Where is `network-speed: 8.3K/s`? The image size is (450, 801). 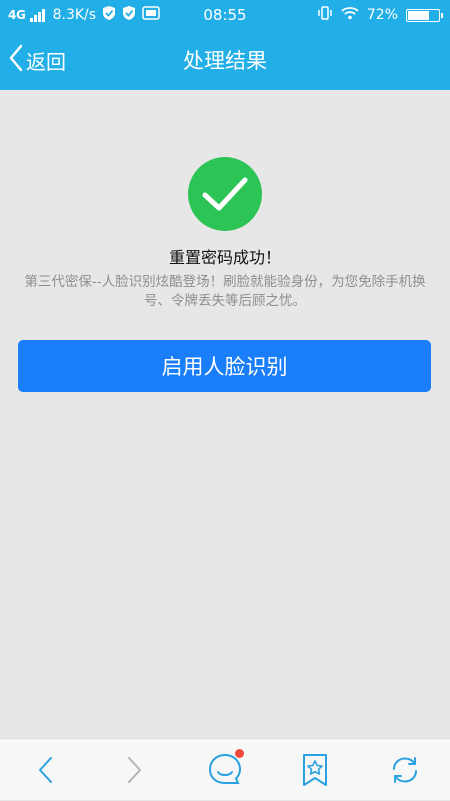 network-speed: 8.3K/s is located at coordinates (74, 15).